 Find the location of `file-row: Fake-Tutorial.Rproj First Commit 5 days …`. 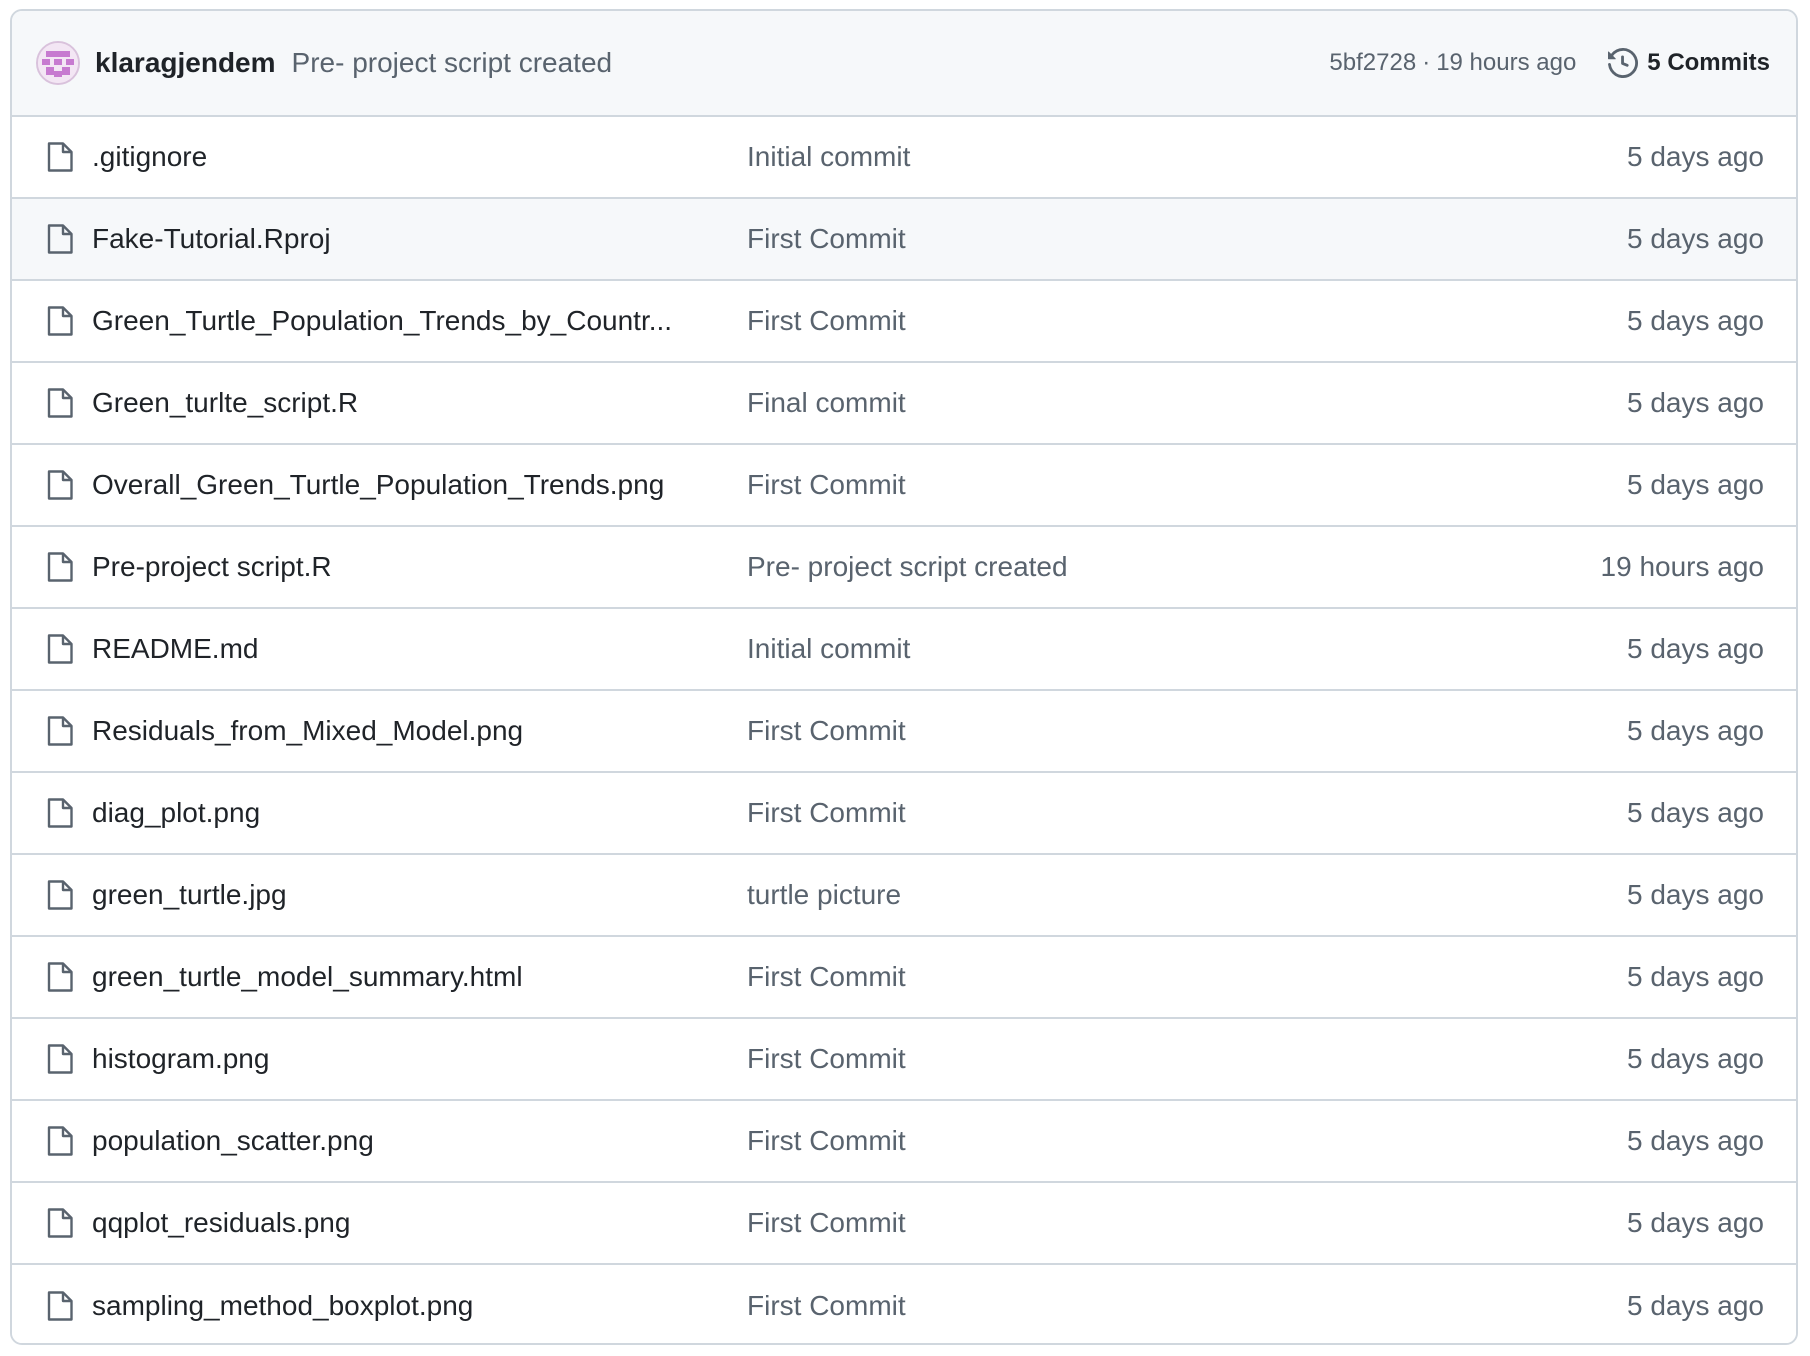

file-row: Fake-Tutorial.Rproj First Commit 5 days … is located at coordinates (904, 240).